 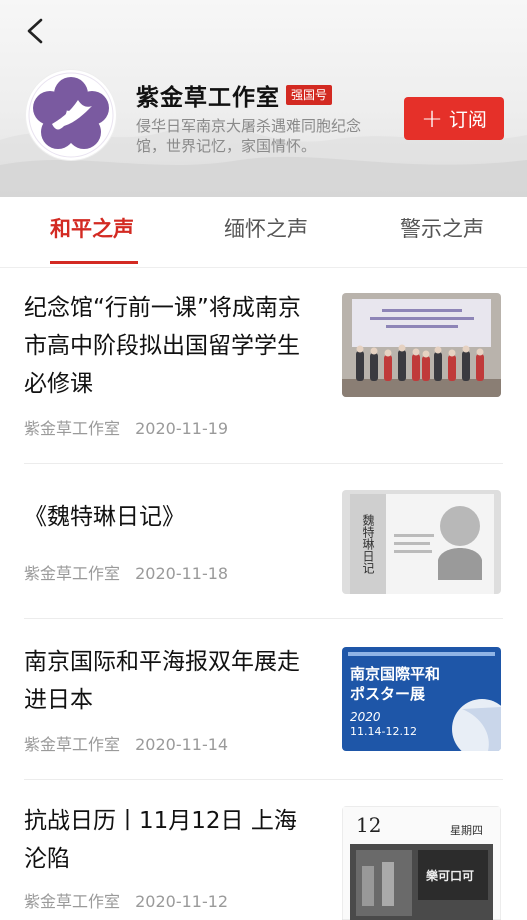 I want to click on article-thumbnail, so click(x=421, y=345).